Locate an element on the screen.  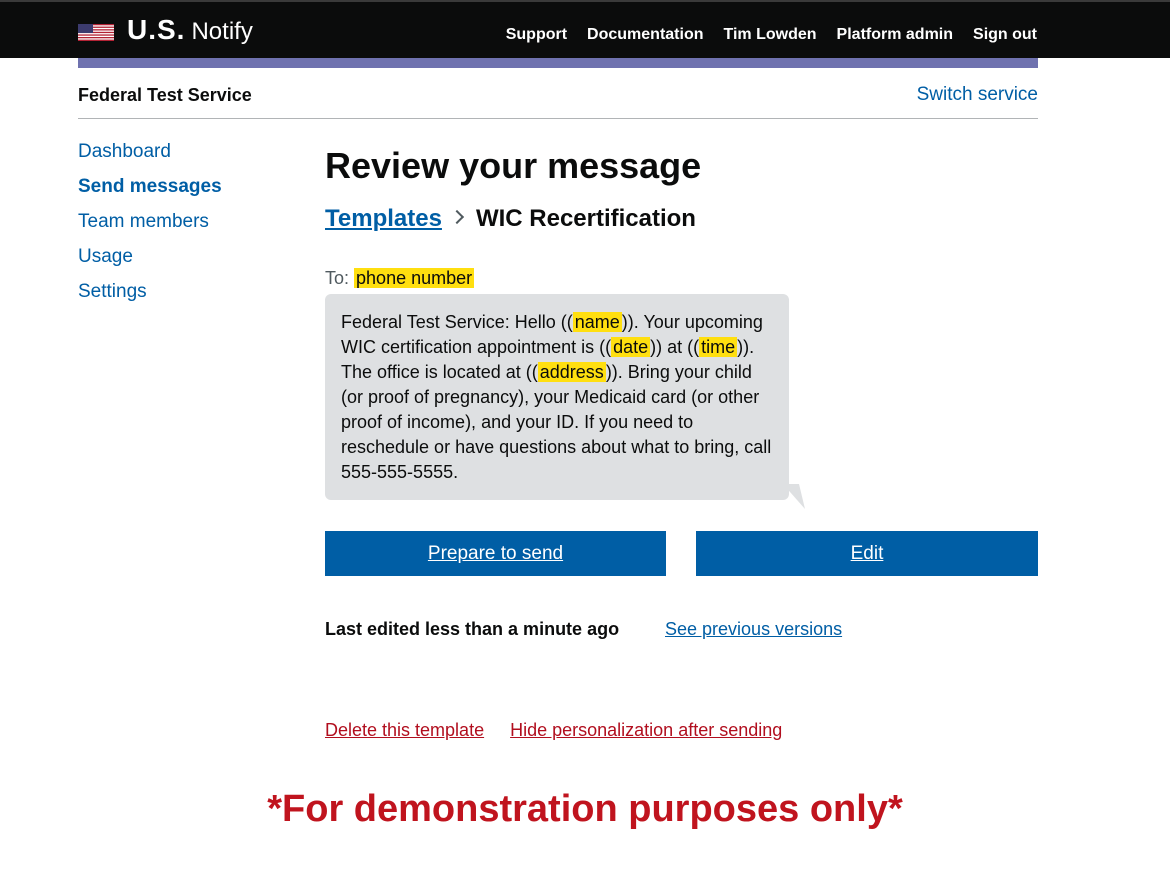
breadcrumb: Templates WIC Recertification is located at coordinates (510, 219).